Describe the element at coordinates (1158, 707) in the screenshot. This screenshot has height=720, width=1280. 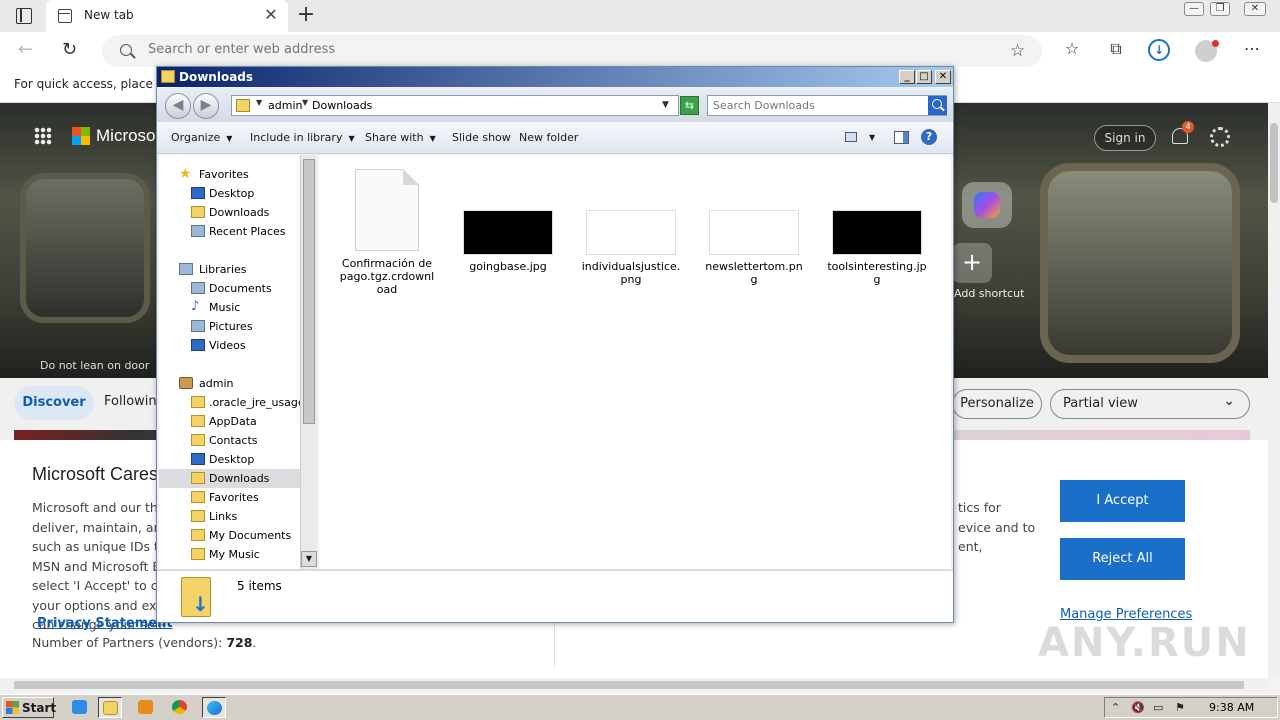
I see `network-icon: ▭` at that location.